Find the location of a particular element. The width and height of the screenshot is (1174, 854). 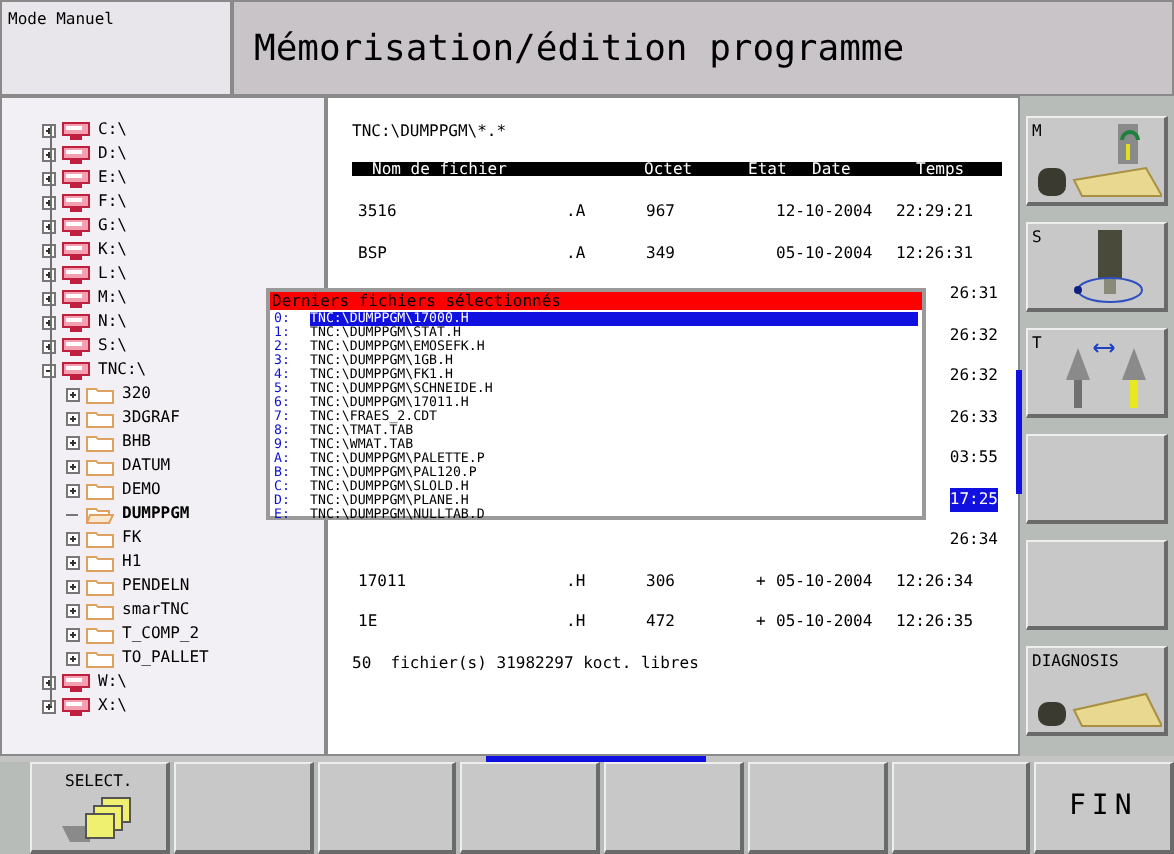

open-folder-icon is located at coordinates (100, 514).